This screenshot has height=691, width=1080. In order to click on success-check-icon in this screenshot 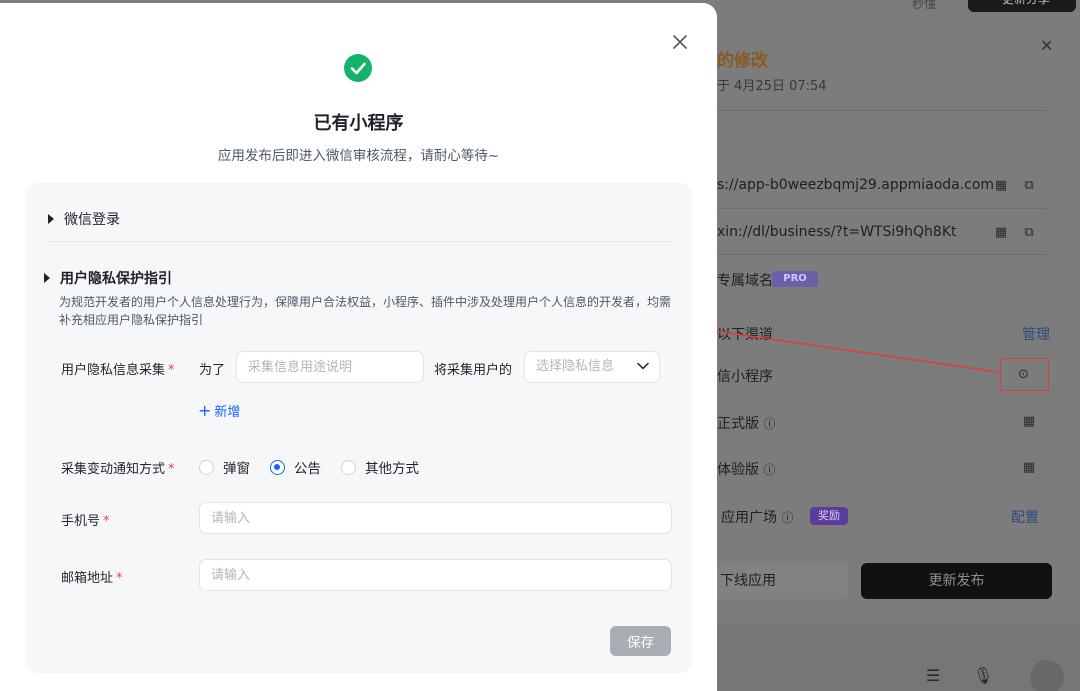, I will do `click(358, 68)`.